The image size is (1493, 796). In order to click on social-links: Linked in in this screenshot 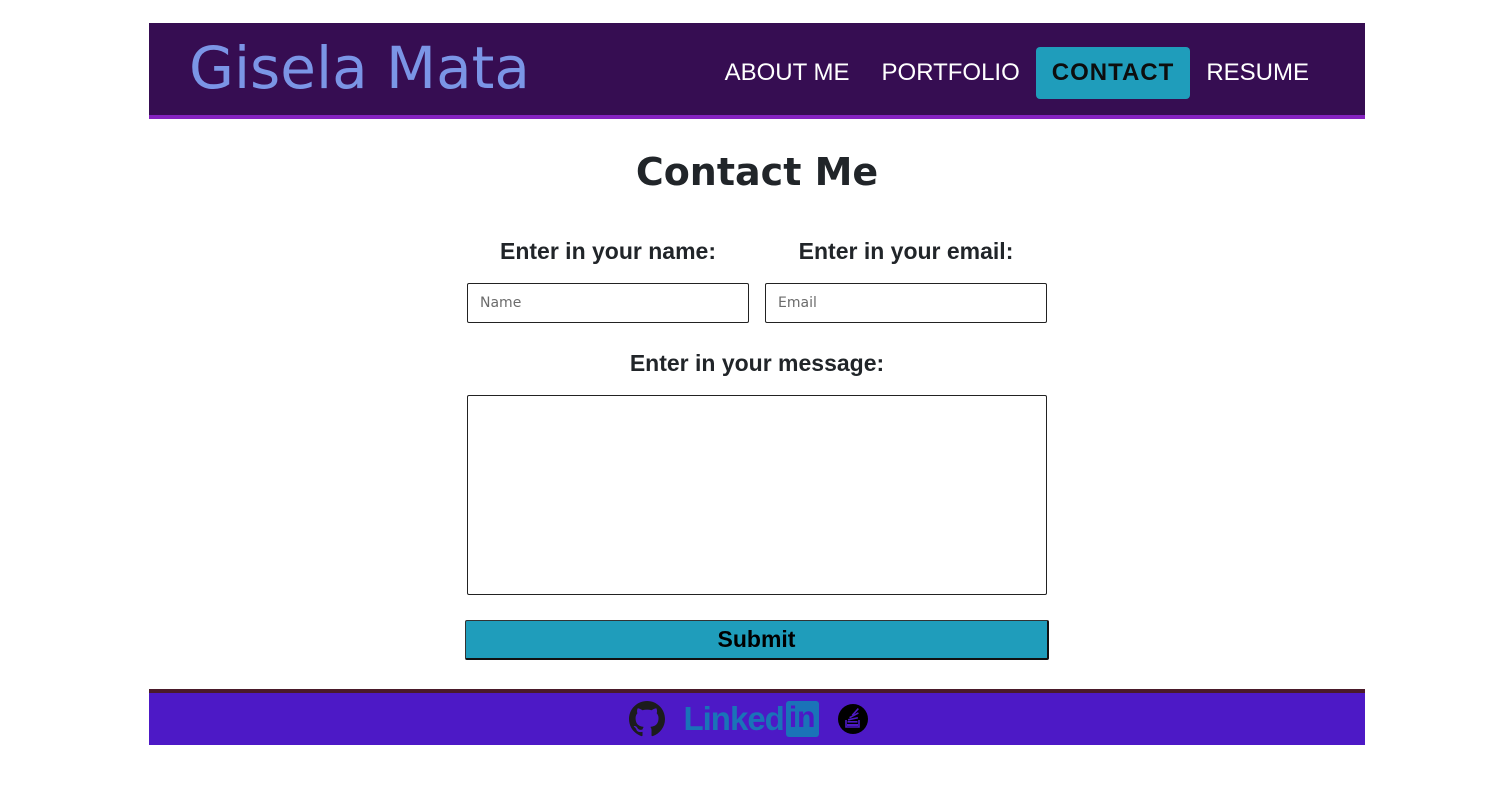, I will do `click(748, 719)`.